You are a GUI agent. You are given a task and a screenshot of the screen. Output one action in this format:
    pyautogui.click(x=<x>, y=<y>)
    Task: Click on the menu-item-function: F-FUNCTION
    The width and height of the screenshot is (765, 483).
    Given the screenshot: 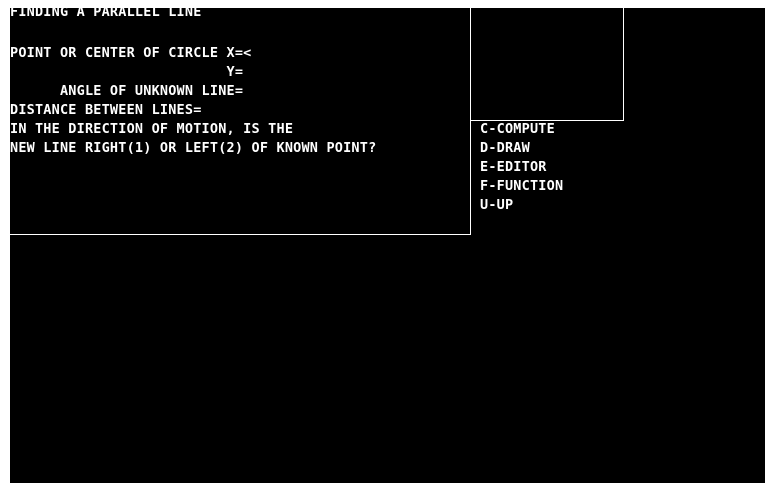 What is the action you would take?
    pyautogui.click(x=521, y=186)
    